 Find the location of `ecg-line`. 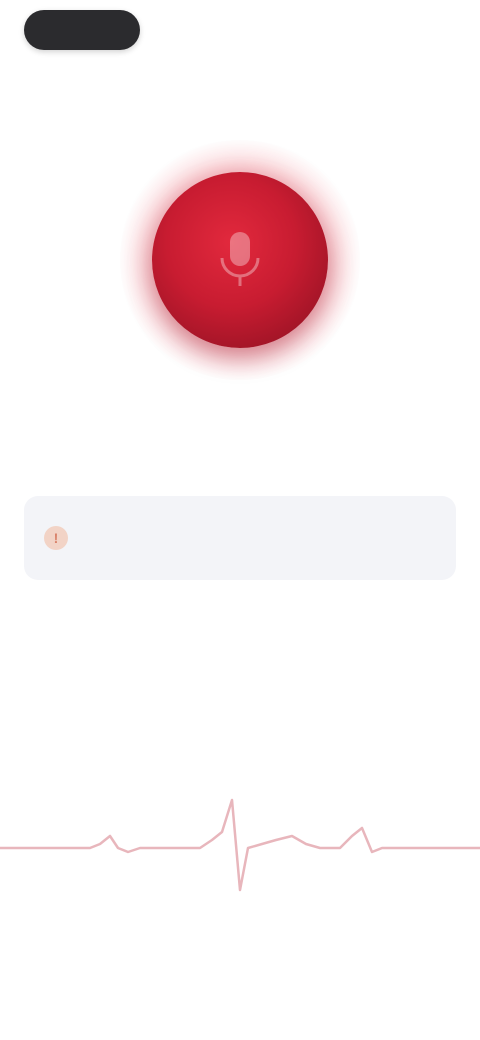

ecg-line is located at coordinates (240, 845).